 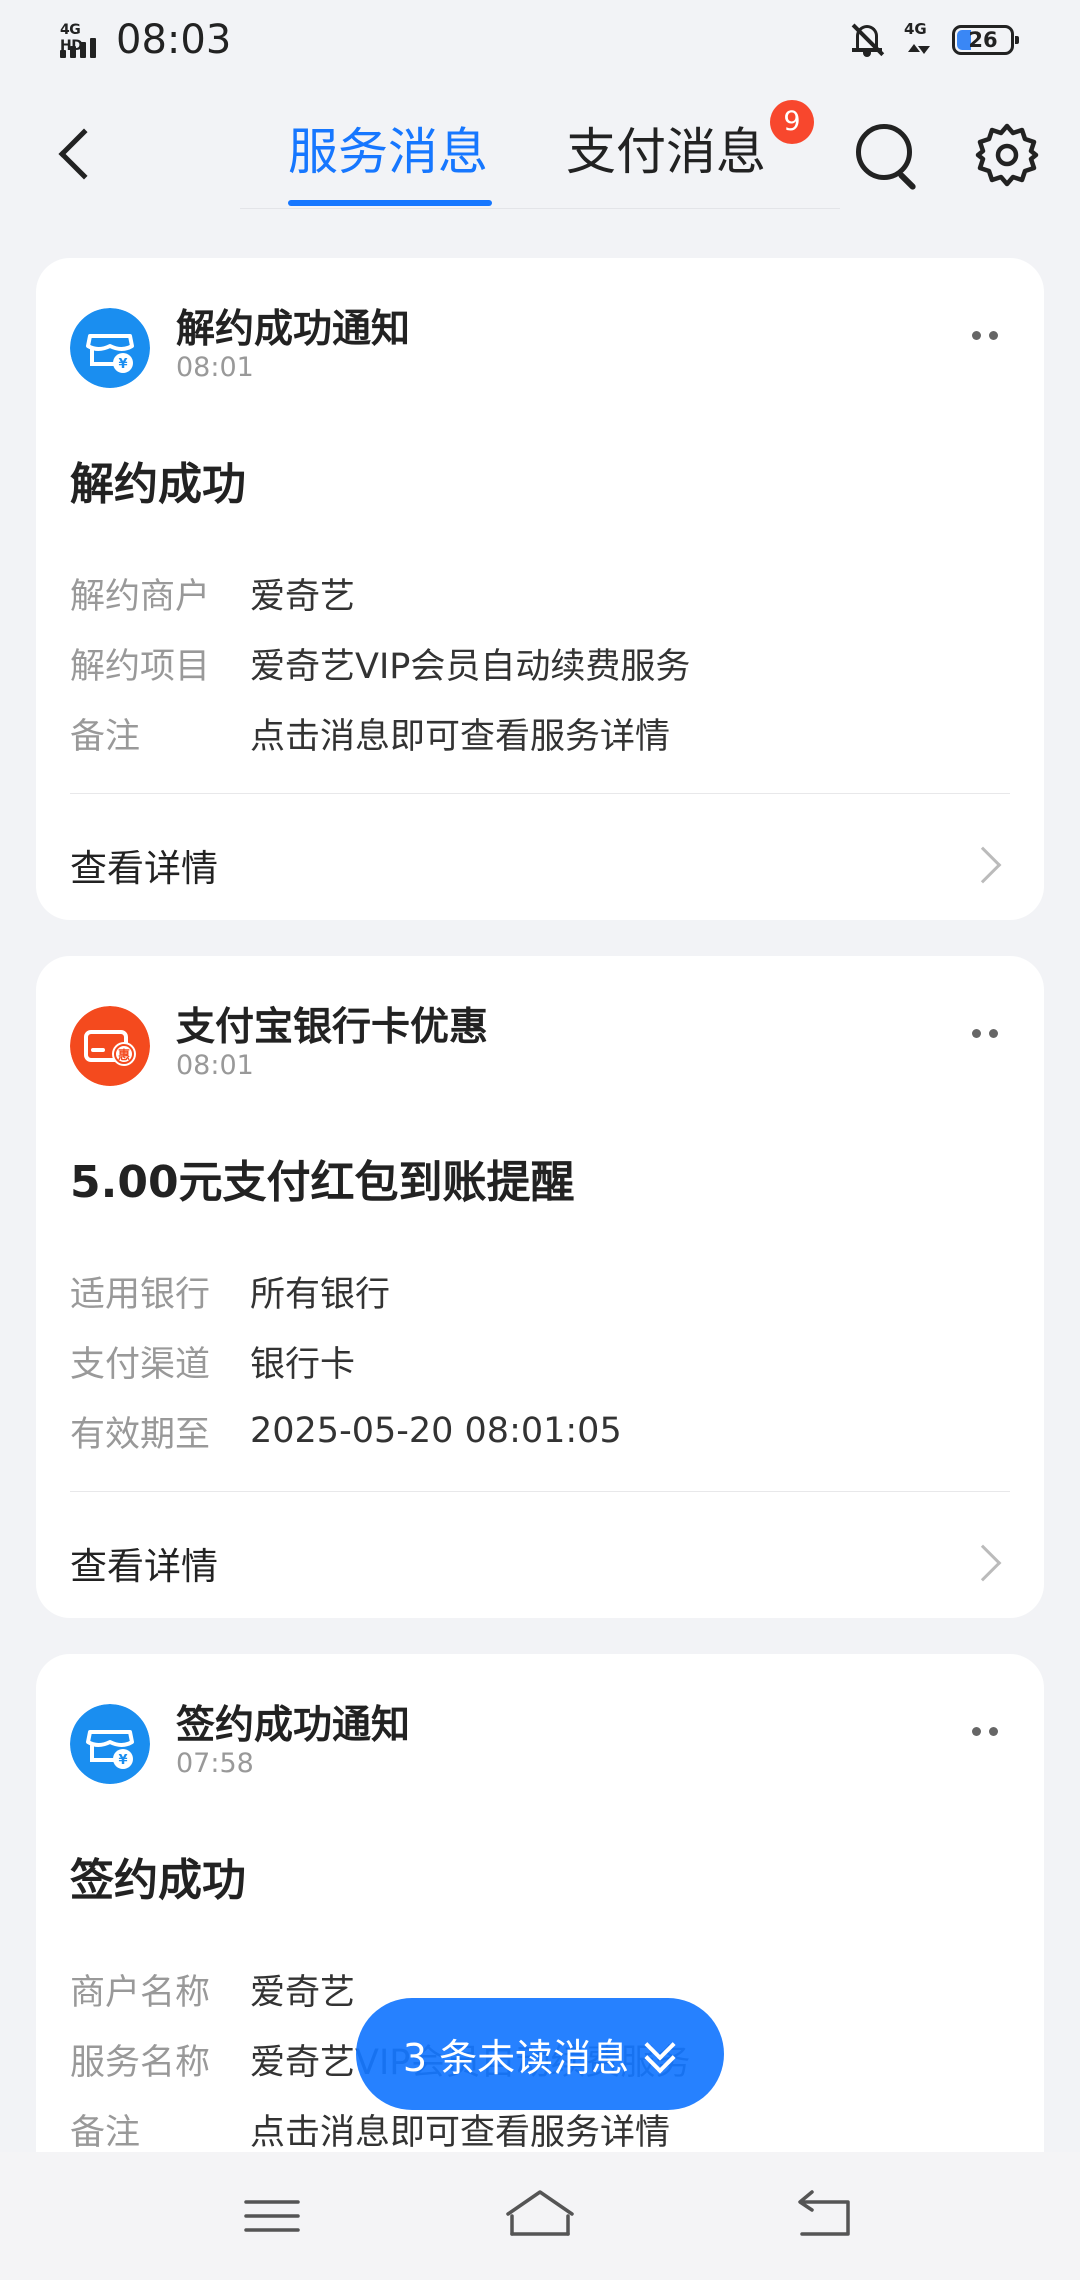 What do you see at coordinates (470, 666) in the screenshot?
I see `detail-value: 爱奇艺VIP会员自动续费服务` at bounding box center [470, 666].